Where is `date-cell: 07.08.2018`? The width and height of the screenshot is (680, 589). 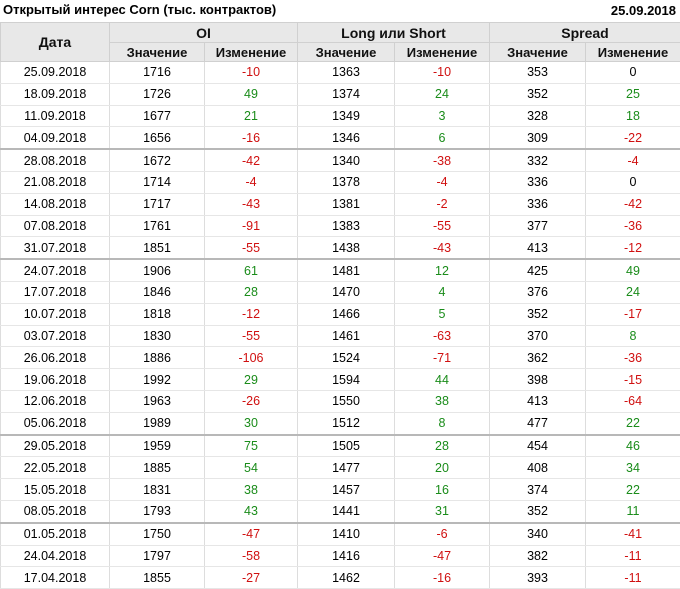 date-cell: 07.08.2018 is located at coordinates (55, 226).